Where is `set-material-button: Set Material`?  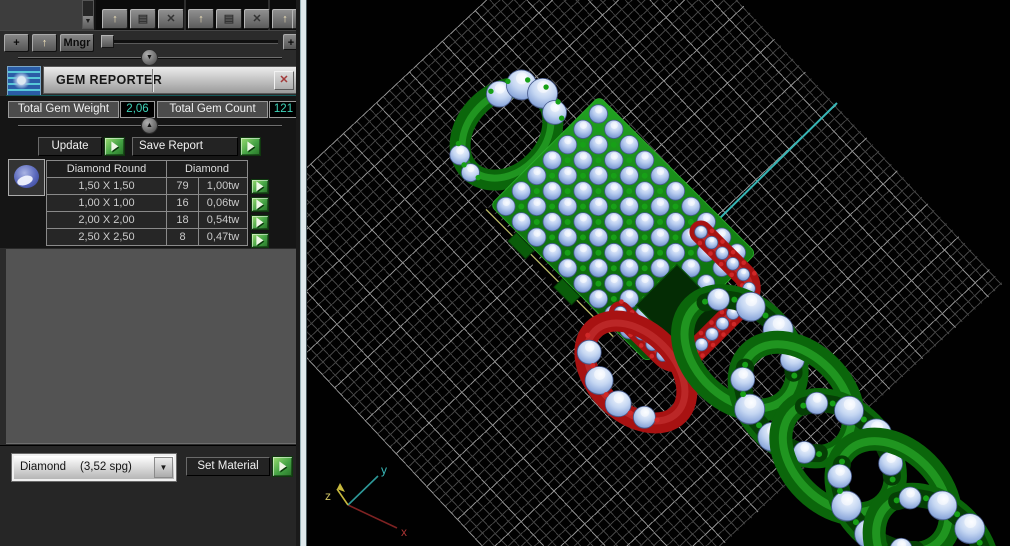
set-material-button: Set Material is located at coordinates (228, 466).